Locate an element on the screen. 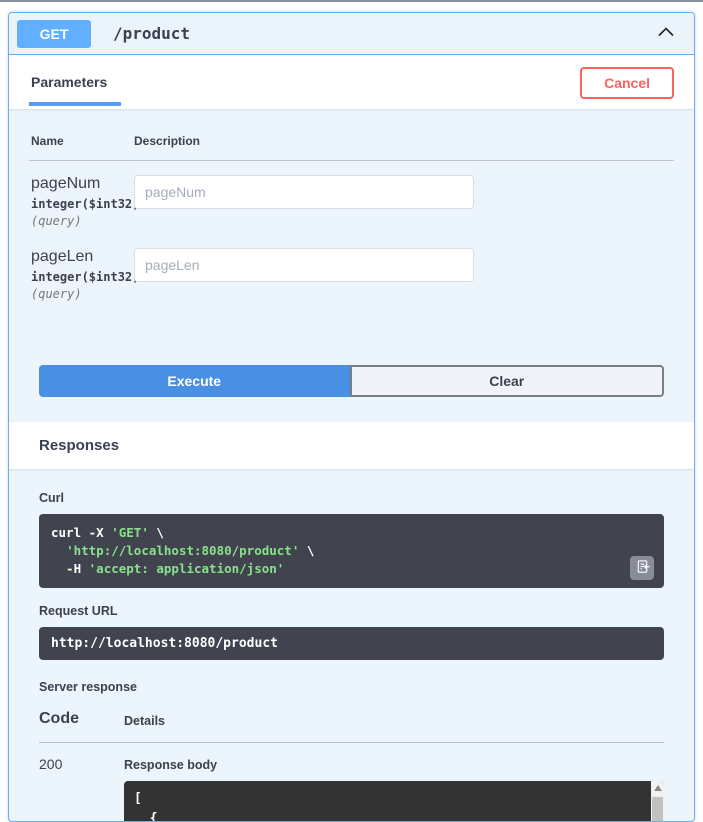  section-header-parameters: Parameters Cancel is located at coordinates (351, 82).